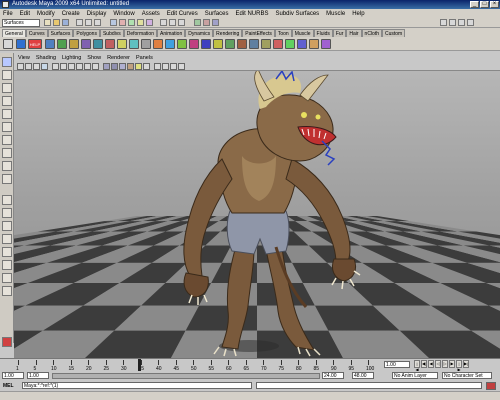 This screenshot has height=400, width=500. Describe the element at coordinates (97, 14) in the screenshot. I see `menu-display: Display` at that location.